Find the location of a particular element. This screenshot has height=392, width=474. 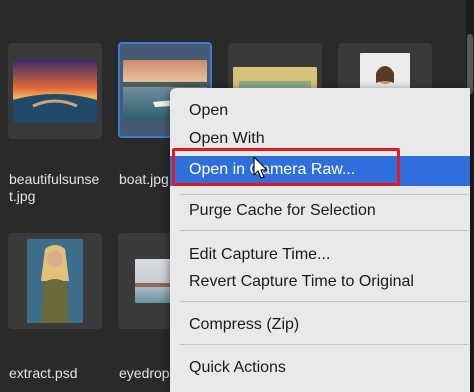

scrollbar-thumb is located at coordinates (470, 64).